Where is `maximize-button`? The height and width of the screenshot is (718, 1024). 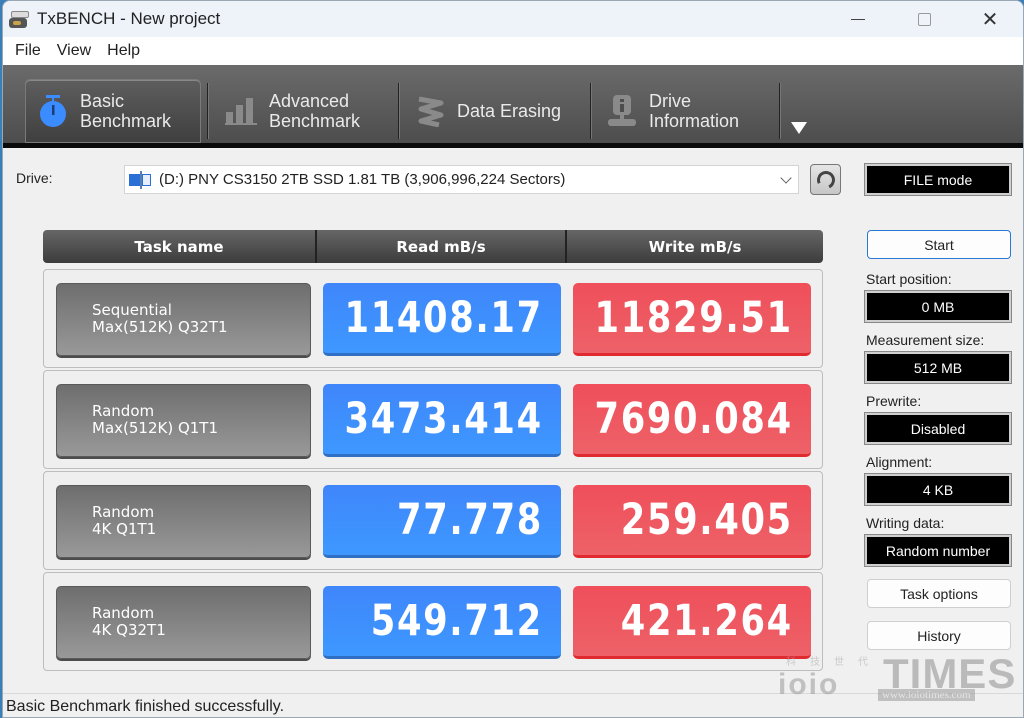 maximize-button is located at coordinates (924, 19).